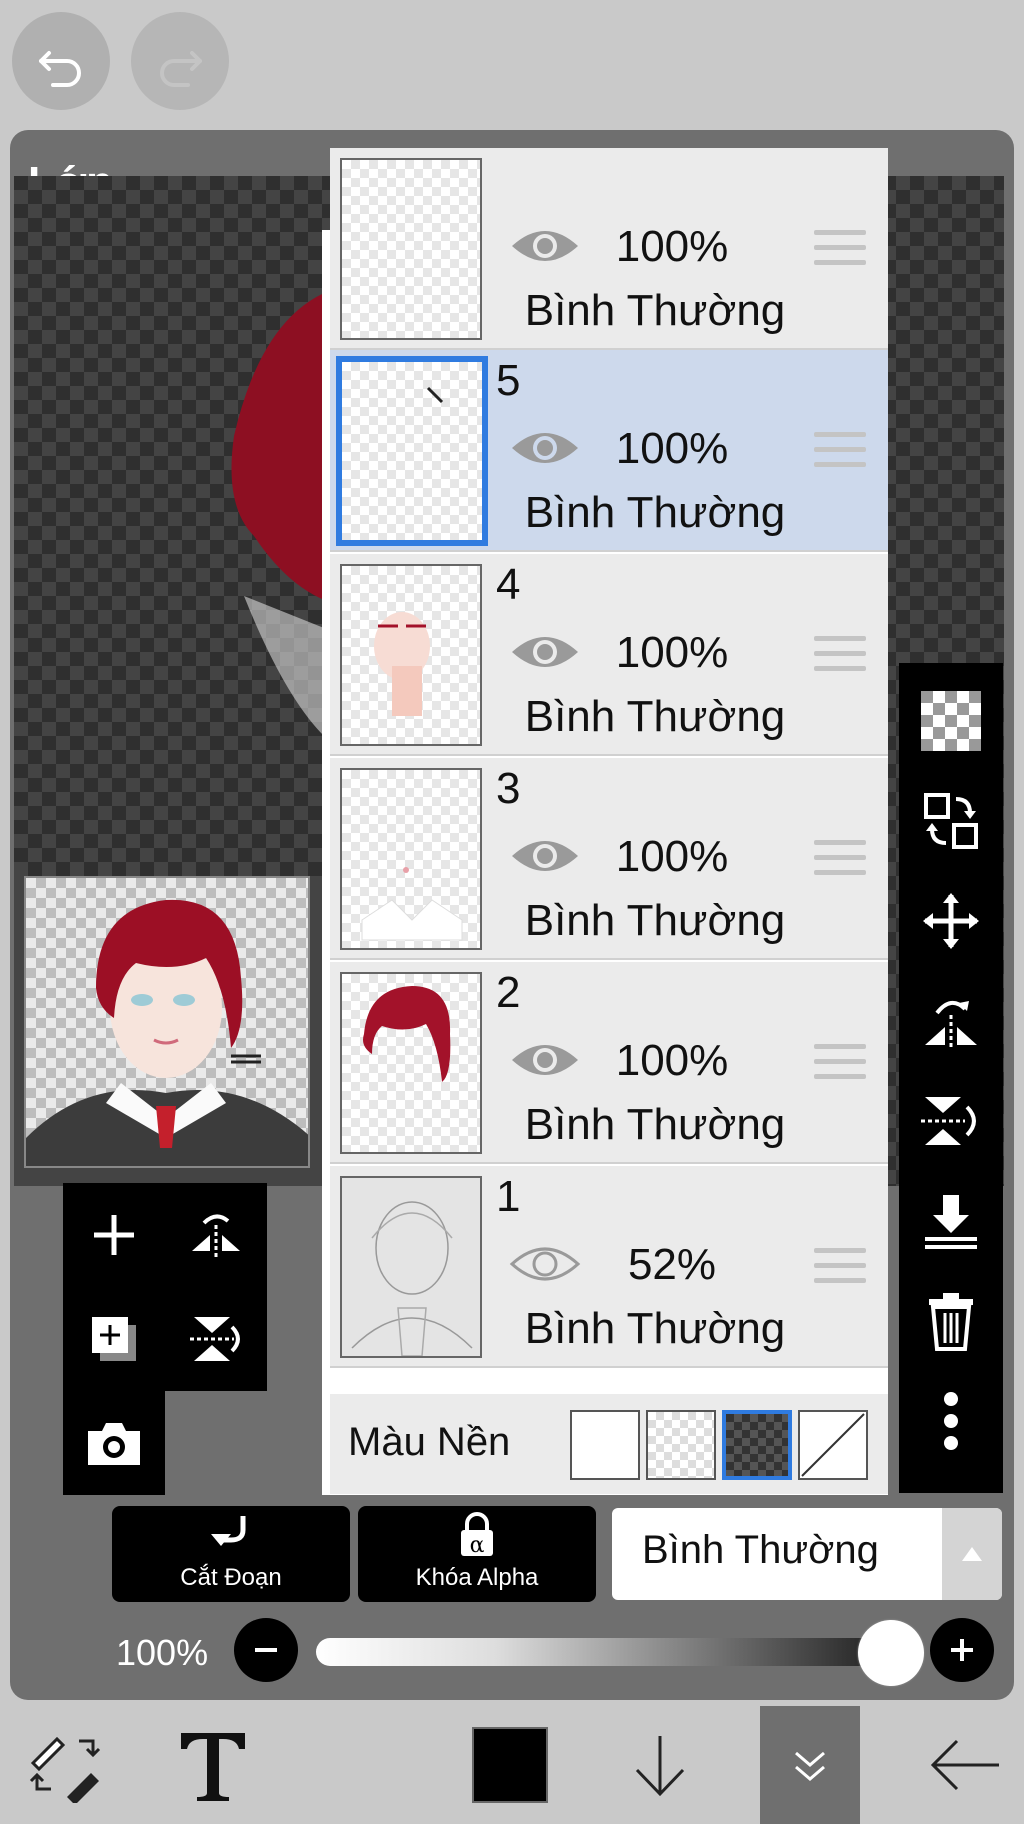 This screenshot has height=1824, width=1024. I want to click on brush-eraser-switch-icon, so click(65, 1769).